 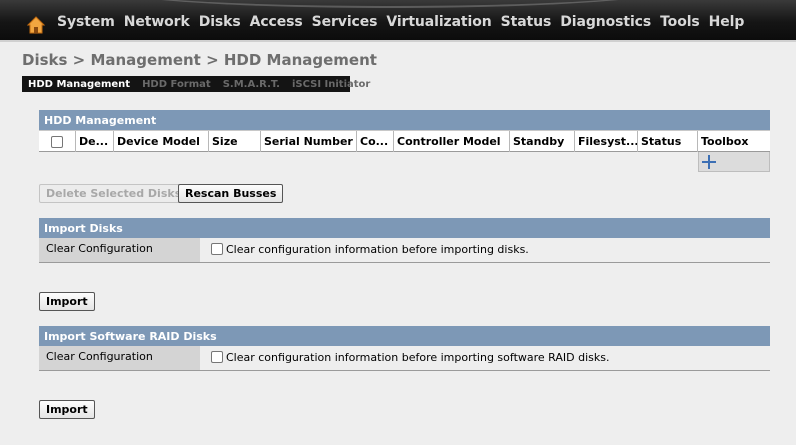 What do you see at coordinates (309, 141) in the screenshot?
I see `column-serial-number: Serial Number` at bounding box center [309, 141].